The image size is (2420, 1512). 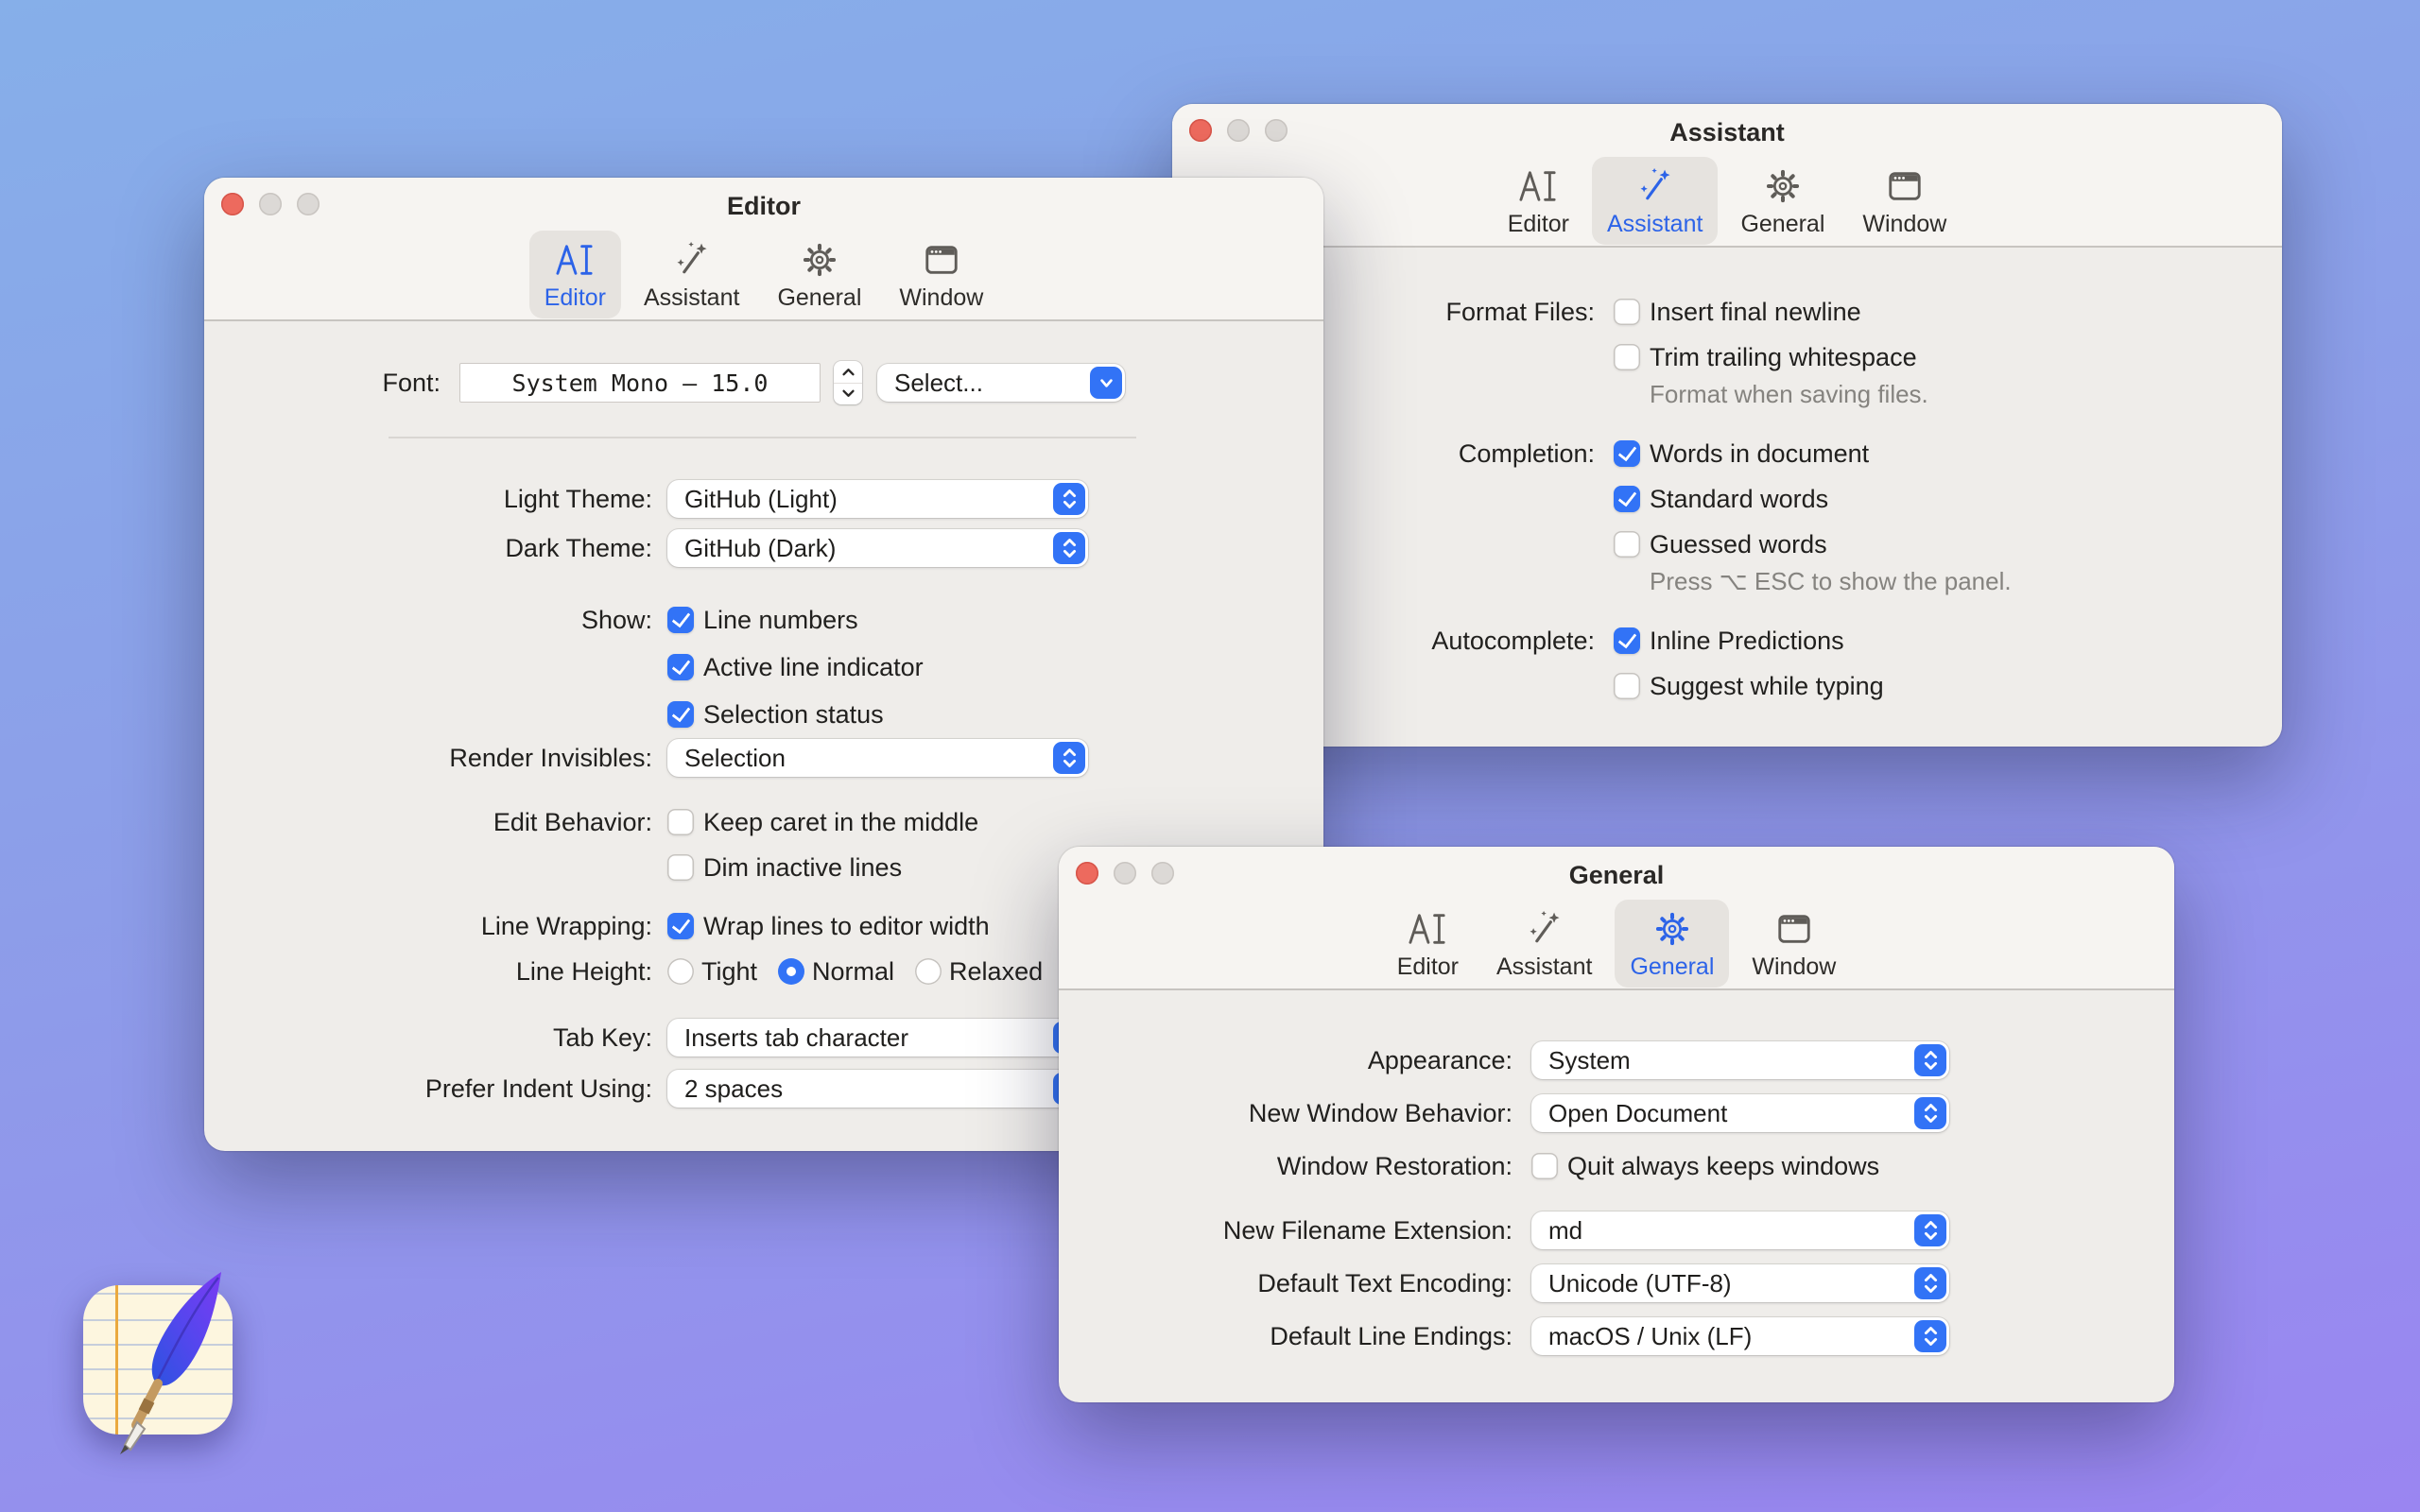 What do you see at coordinates (1740, 1230) in the screenshot?
I see `filename-extension-select: md` at bounding box center [1740, 1230].